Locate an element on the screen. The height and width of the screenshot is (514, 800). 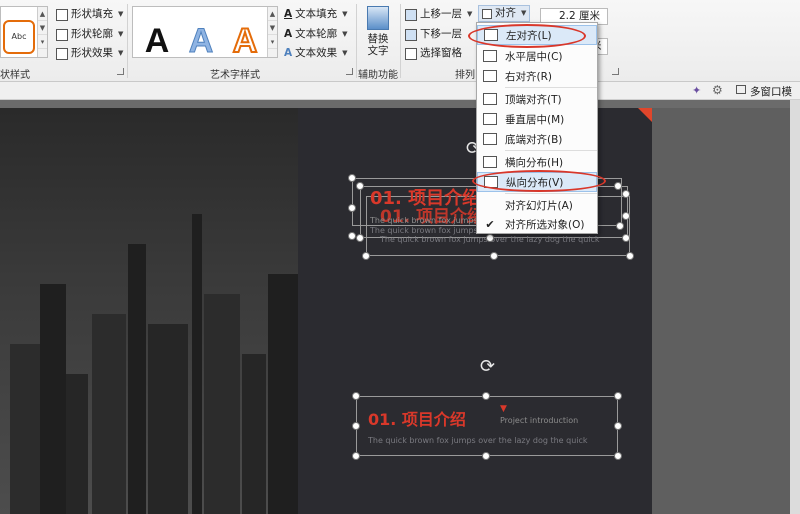
shape-outline-button: 形状轮廓 ▼ is located at coordinates (89, 34).